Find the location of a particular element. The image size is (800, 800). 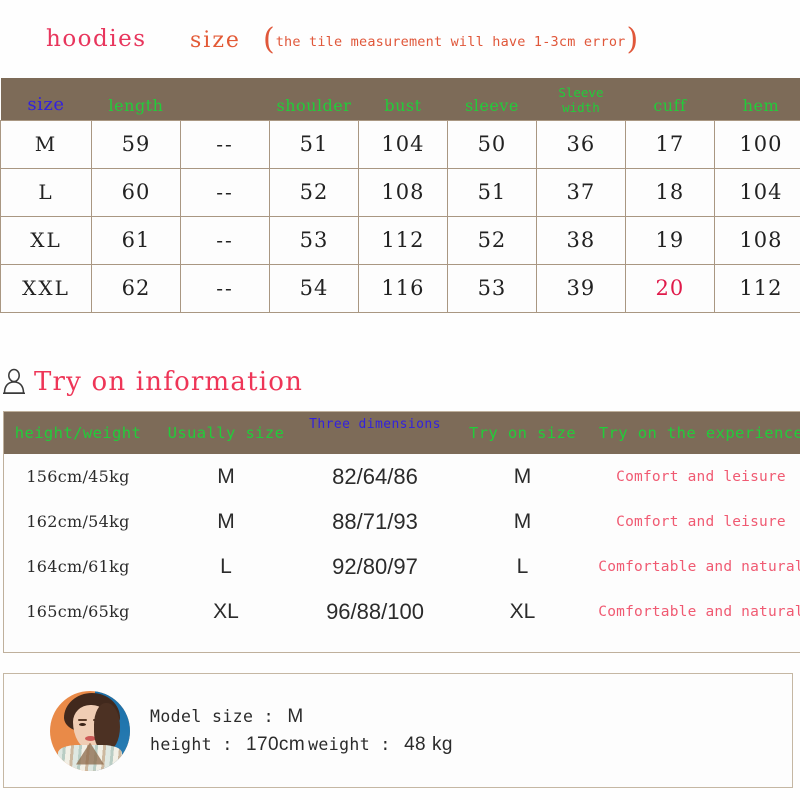

cell-sleeve-width: 37 is located at coordinates (580, 192).